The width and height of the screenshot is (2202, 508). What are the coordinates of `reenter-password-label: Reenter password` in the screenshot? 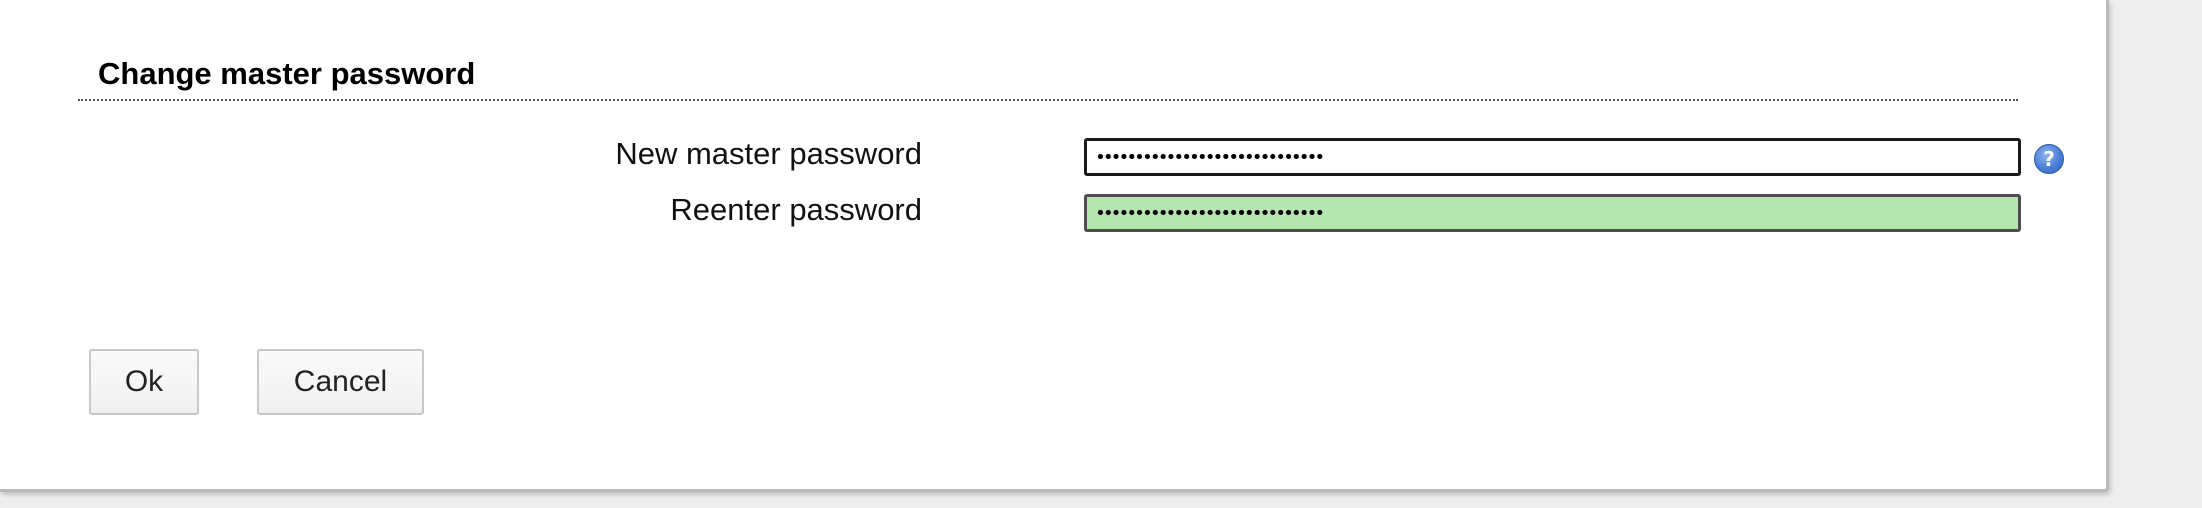 It's located at (796, 209).